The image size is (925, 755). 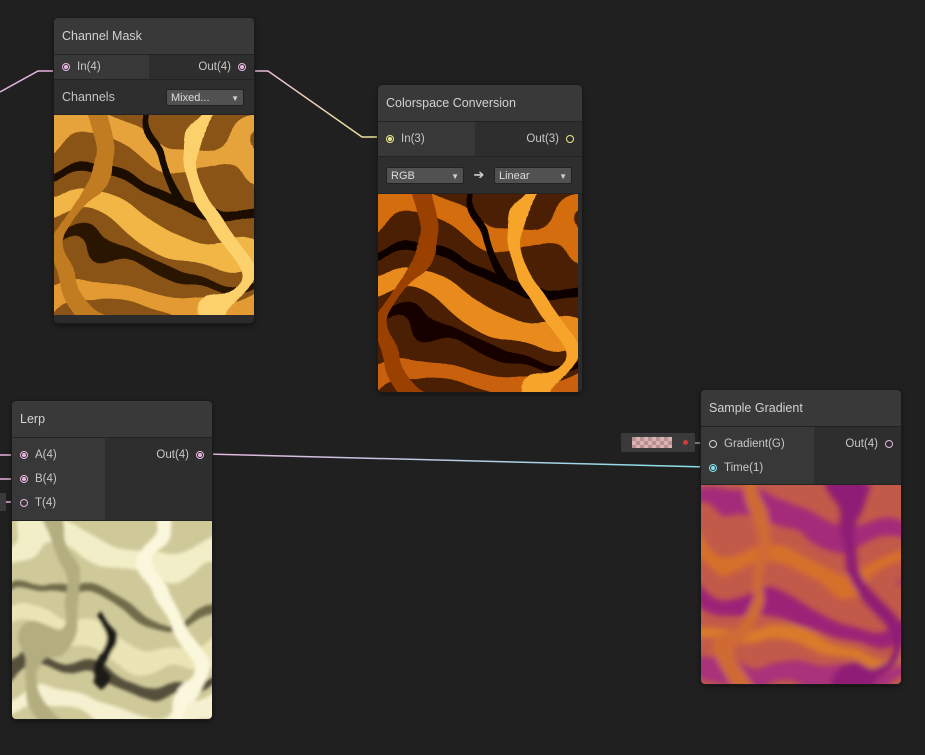 I want to click on port-label: T(4), so click(x=46, y=503).